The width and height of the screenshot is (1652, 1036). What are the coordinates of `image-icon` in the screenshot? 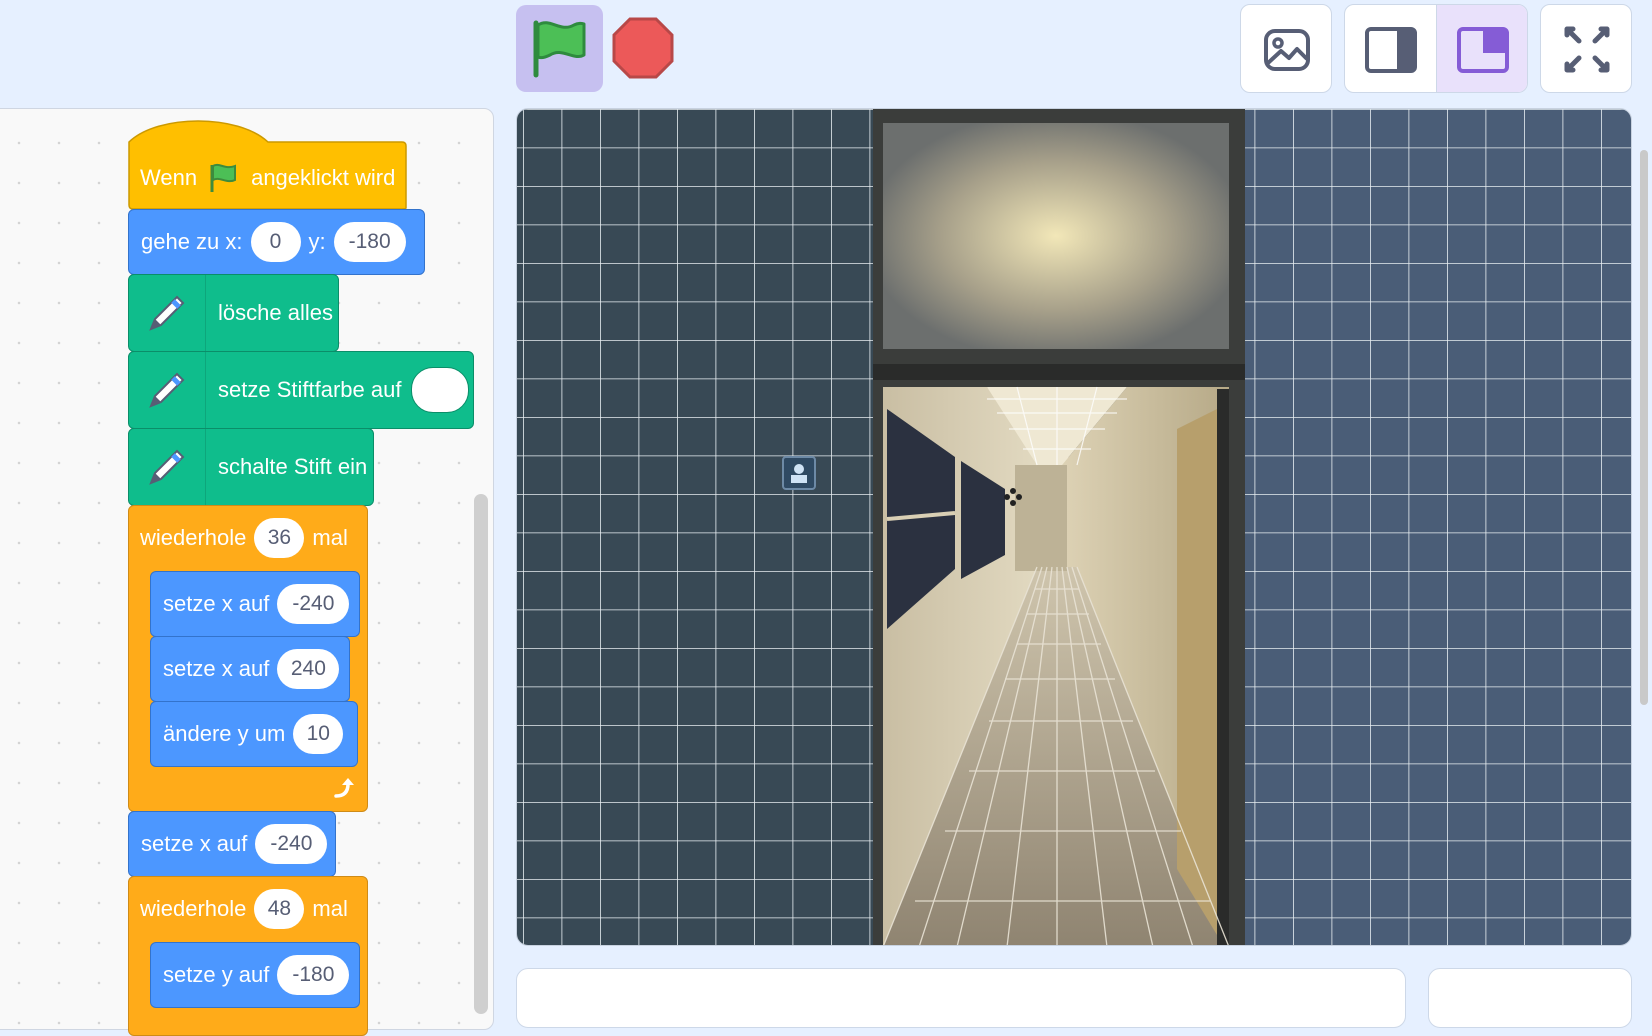 It's located at (1287, 50).